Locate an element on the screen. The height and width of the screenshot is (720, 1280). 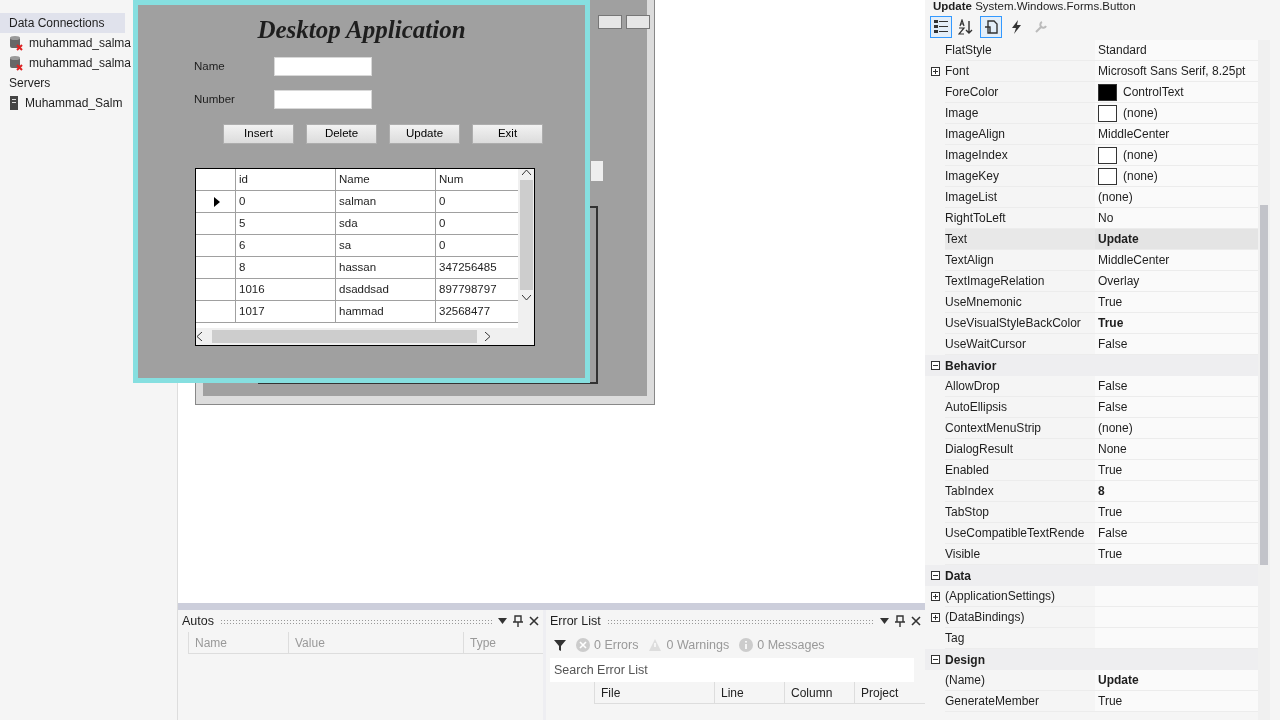
column-header: Line is located at coordinates (749, 692).